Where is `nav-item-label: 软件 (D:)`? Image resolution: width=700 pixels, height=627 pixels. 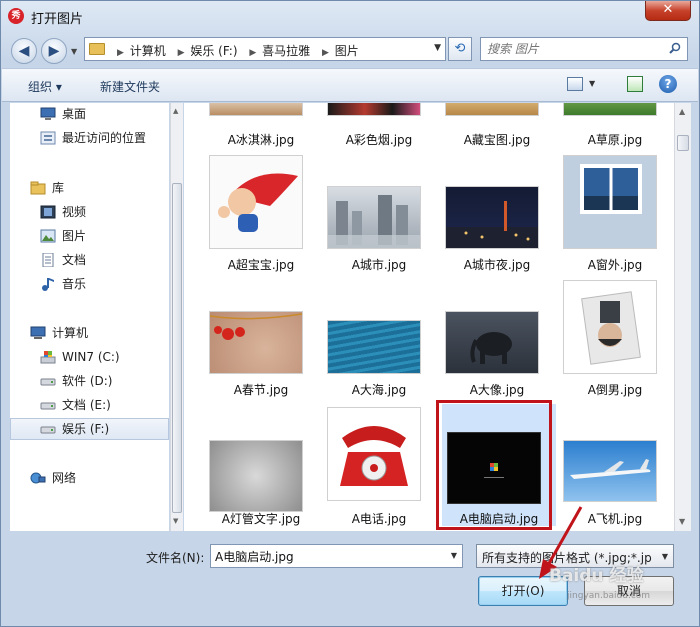
nav-item-label: 软件 (D:) is located at coordinates (87, 381).